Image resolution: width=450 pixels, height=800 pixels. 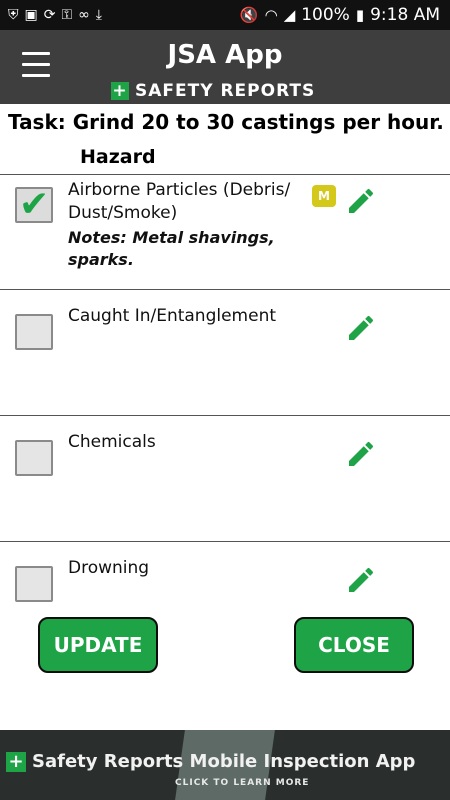 What do you see at coordinates (13, 15) in the screenshot?
I see `shield-wifi-icon: ⛨` at bounding box center [13, 15].